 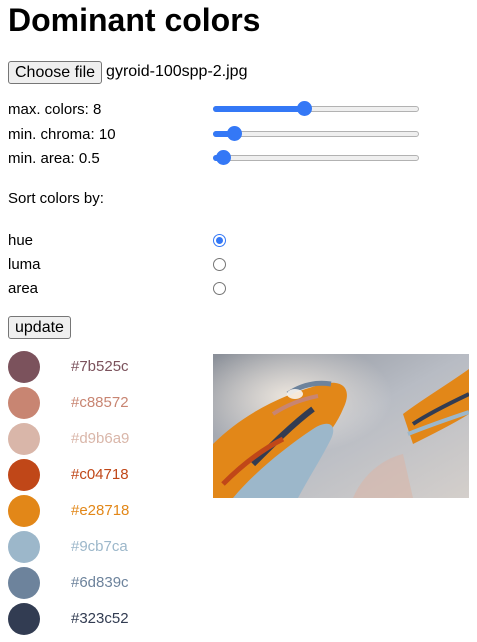 What do you see at coordinates (39, 327) in the screenshot?
I see `update-button: update` at bounding box center [39, 327].